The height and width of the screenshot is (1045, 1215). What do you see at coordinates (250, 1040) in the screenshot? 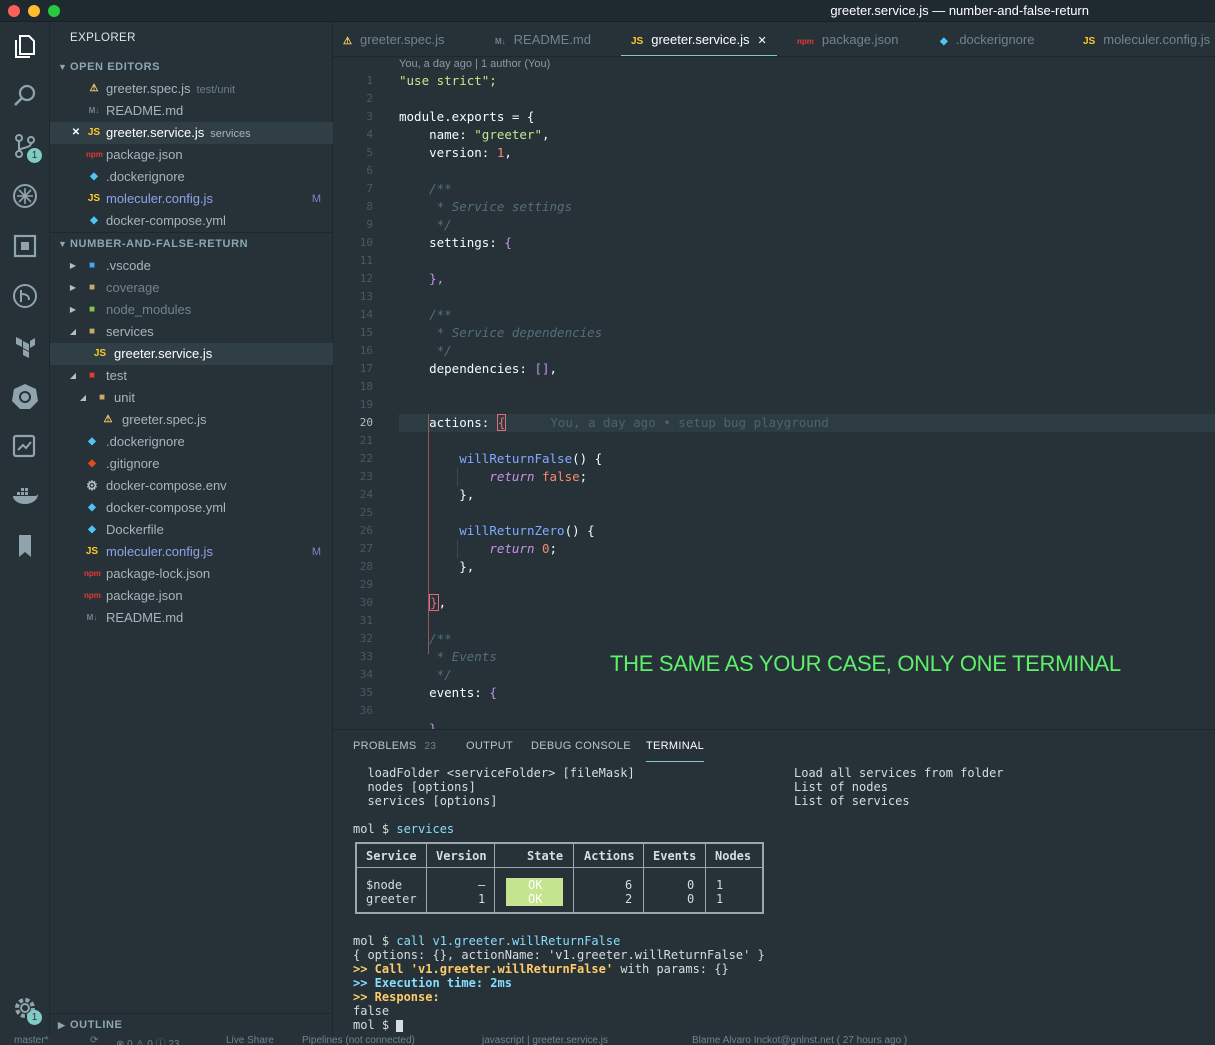
I see `live-share-status: Live Share` at bounding box center [250, 1040].